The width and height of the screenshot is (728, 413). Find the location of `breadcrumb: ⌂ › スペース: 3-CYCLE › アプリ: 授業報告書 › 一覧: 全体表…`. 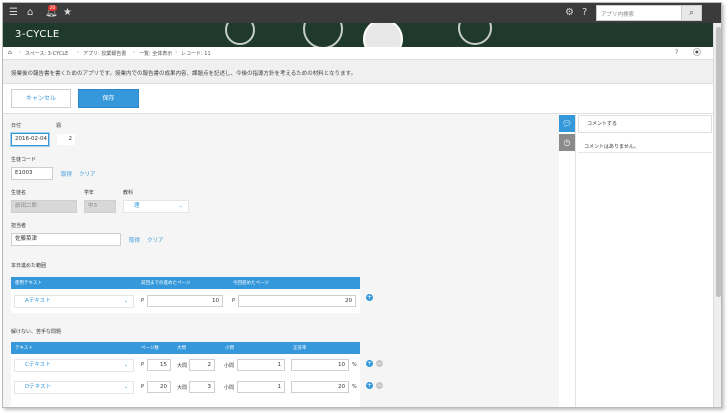

breadcrumb: ⌂ › スペース: 3-CYCLE › アプリ: 授業報告書 › 一覧: 全体表… is located at coordinates (358, 53).